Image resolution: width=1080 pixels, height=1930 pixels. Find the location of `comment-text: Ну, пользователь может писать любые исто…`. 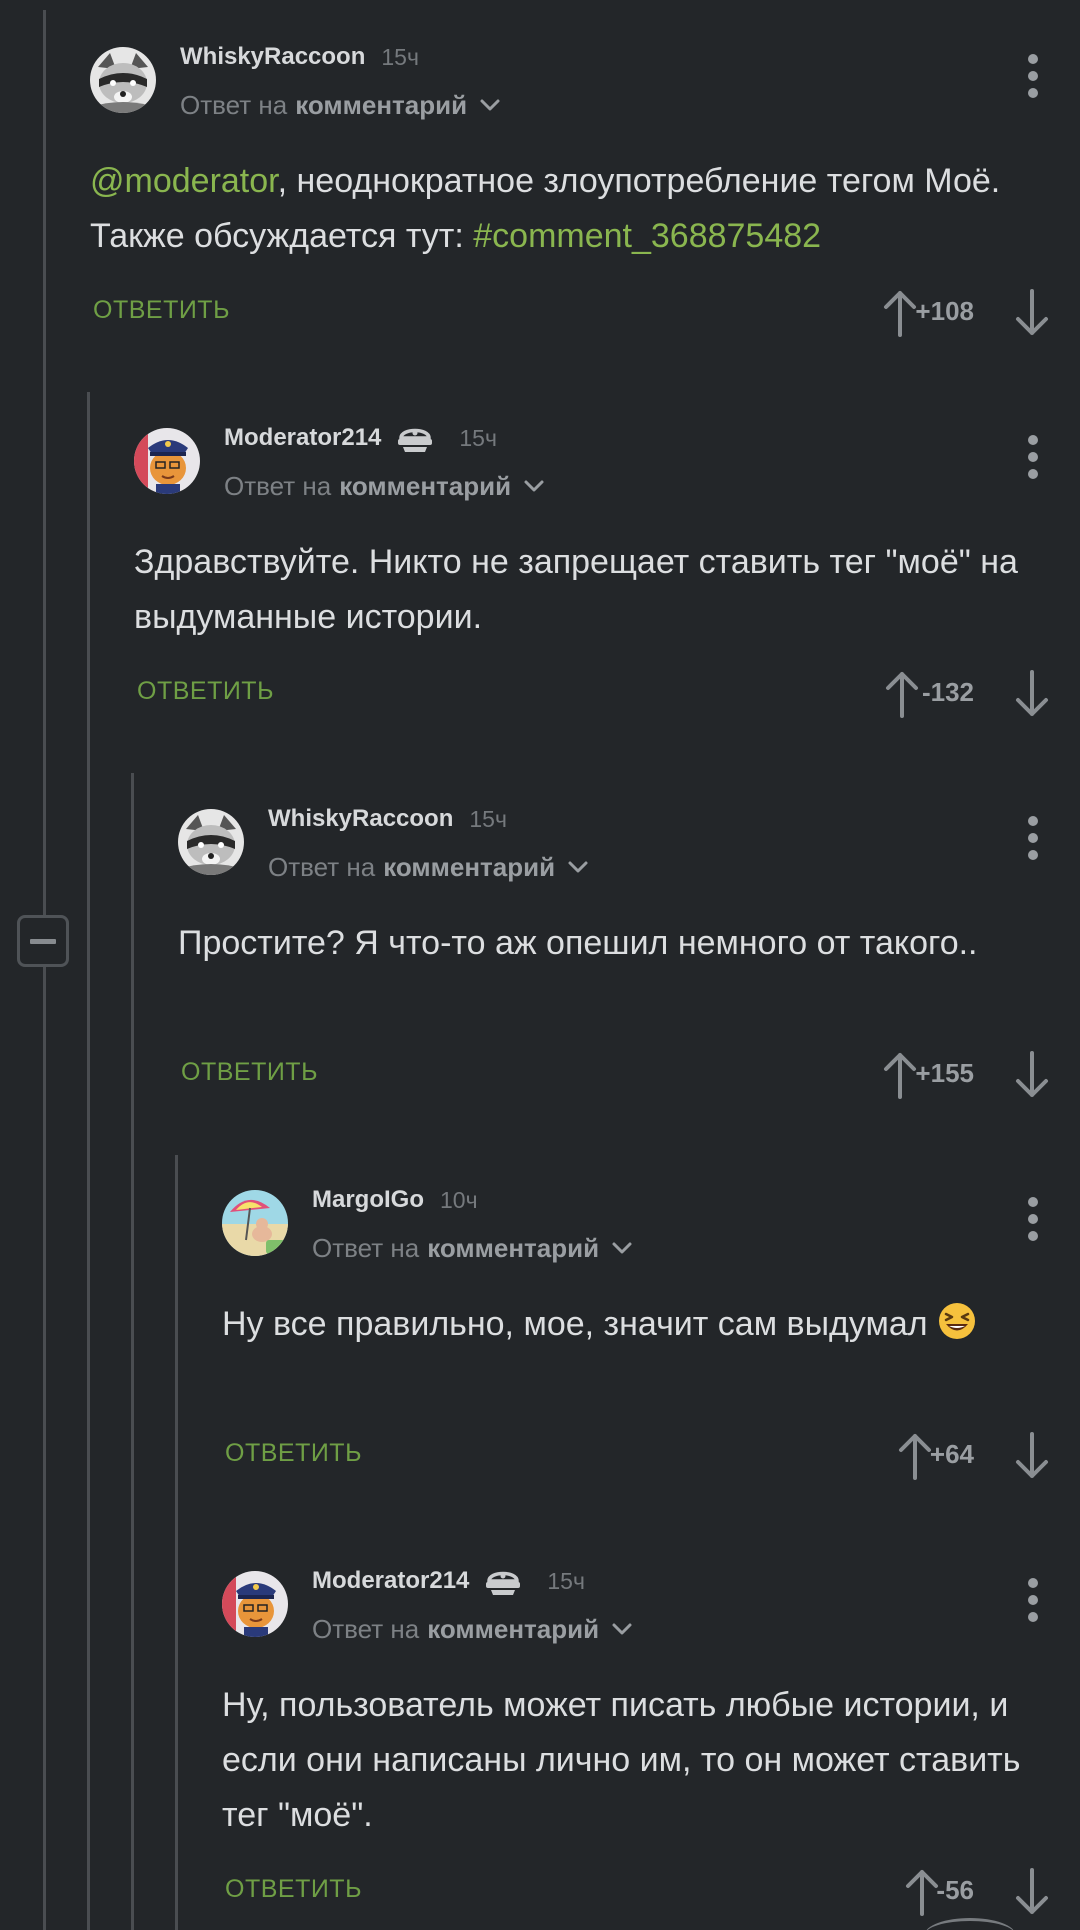

comment-text: Ну, пользователь может писать любые исто… is located at coordinates (626, 1760).